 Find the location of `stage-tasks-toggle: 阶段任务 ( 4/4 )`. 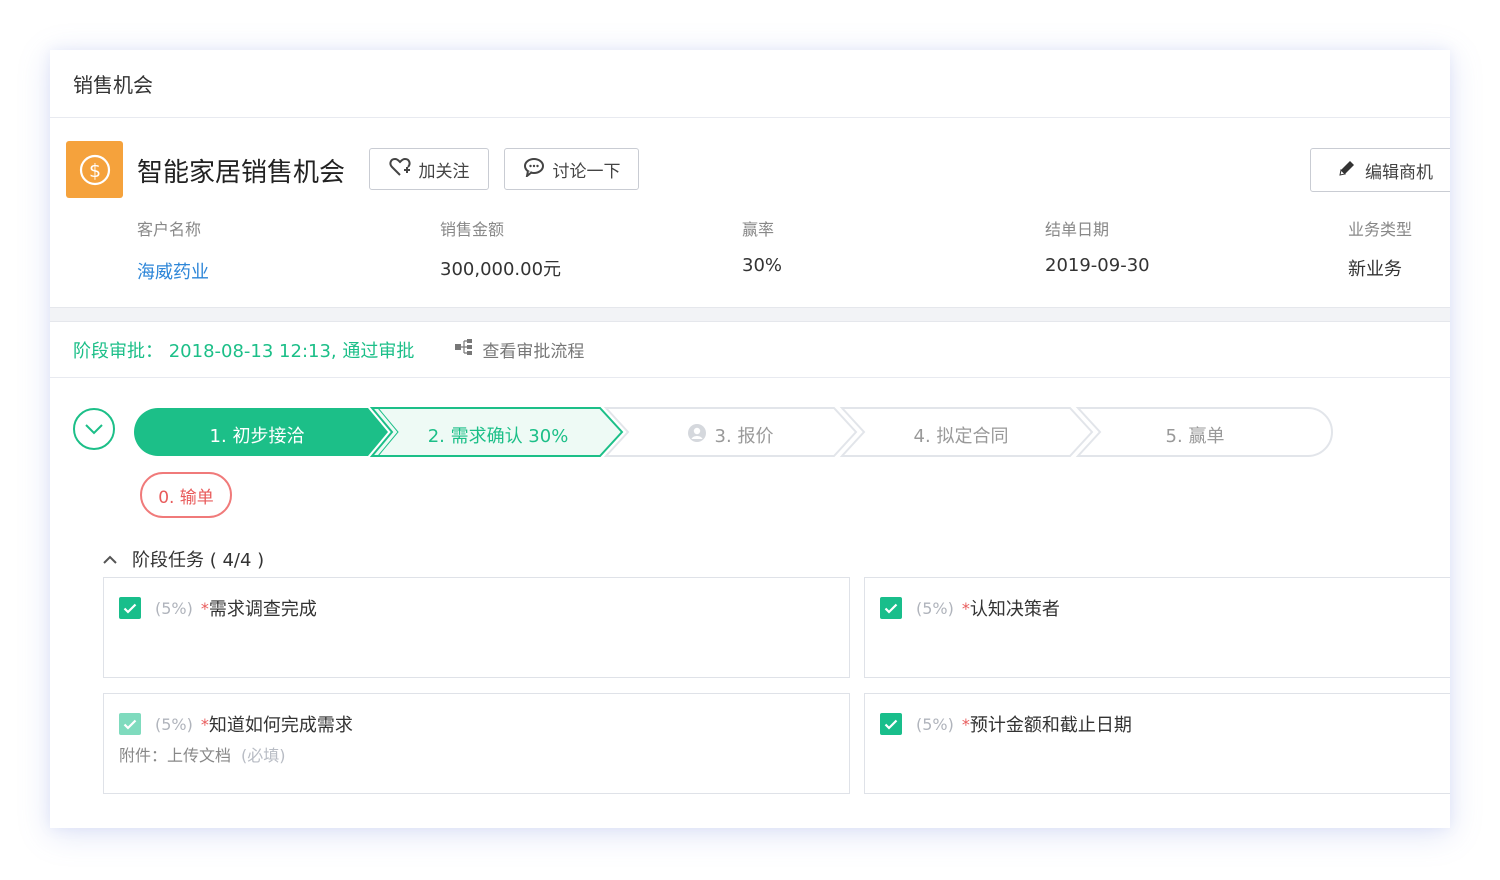

stage-tasks-toggle: 阶段任务 ( 4/4 ) is located at coordinates (183, 559).